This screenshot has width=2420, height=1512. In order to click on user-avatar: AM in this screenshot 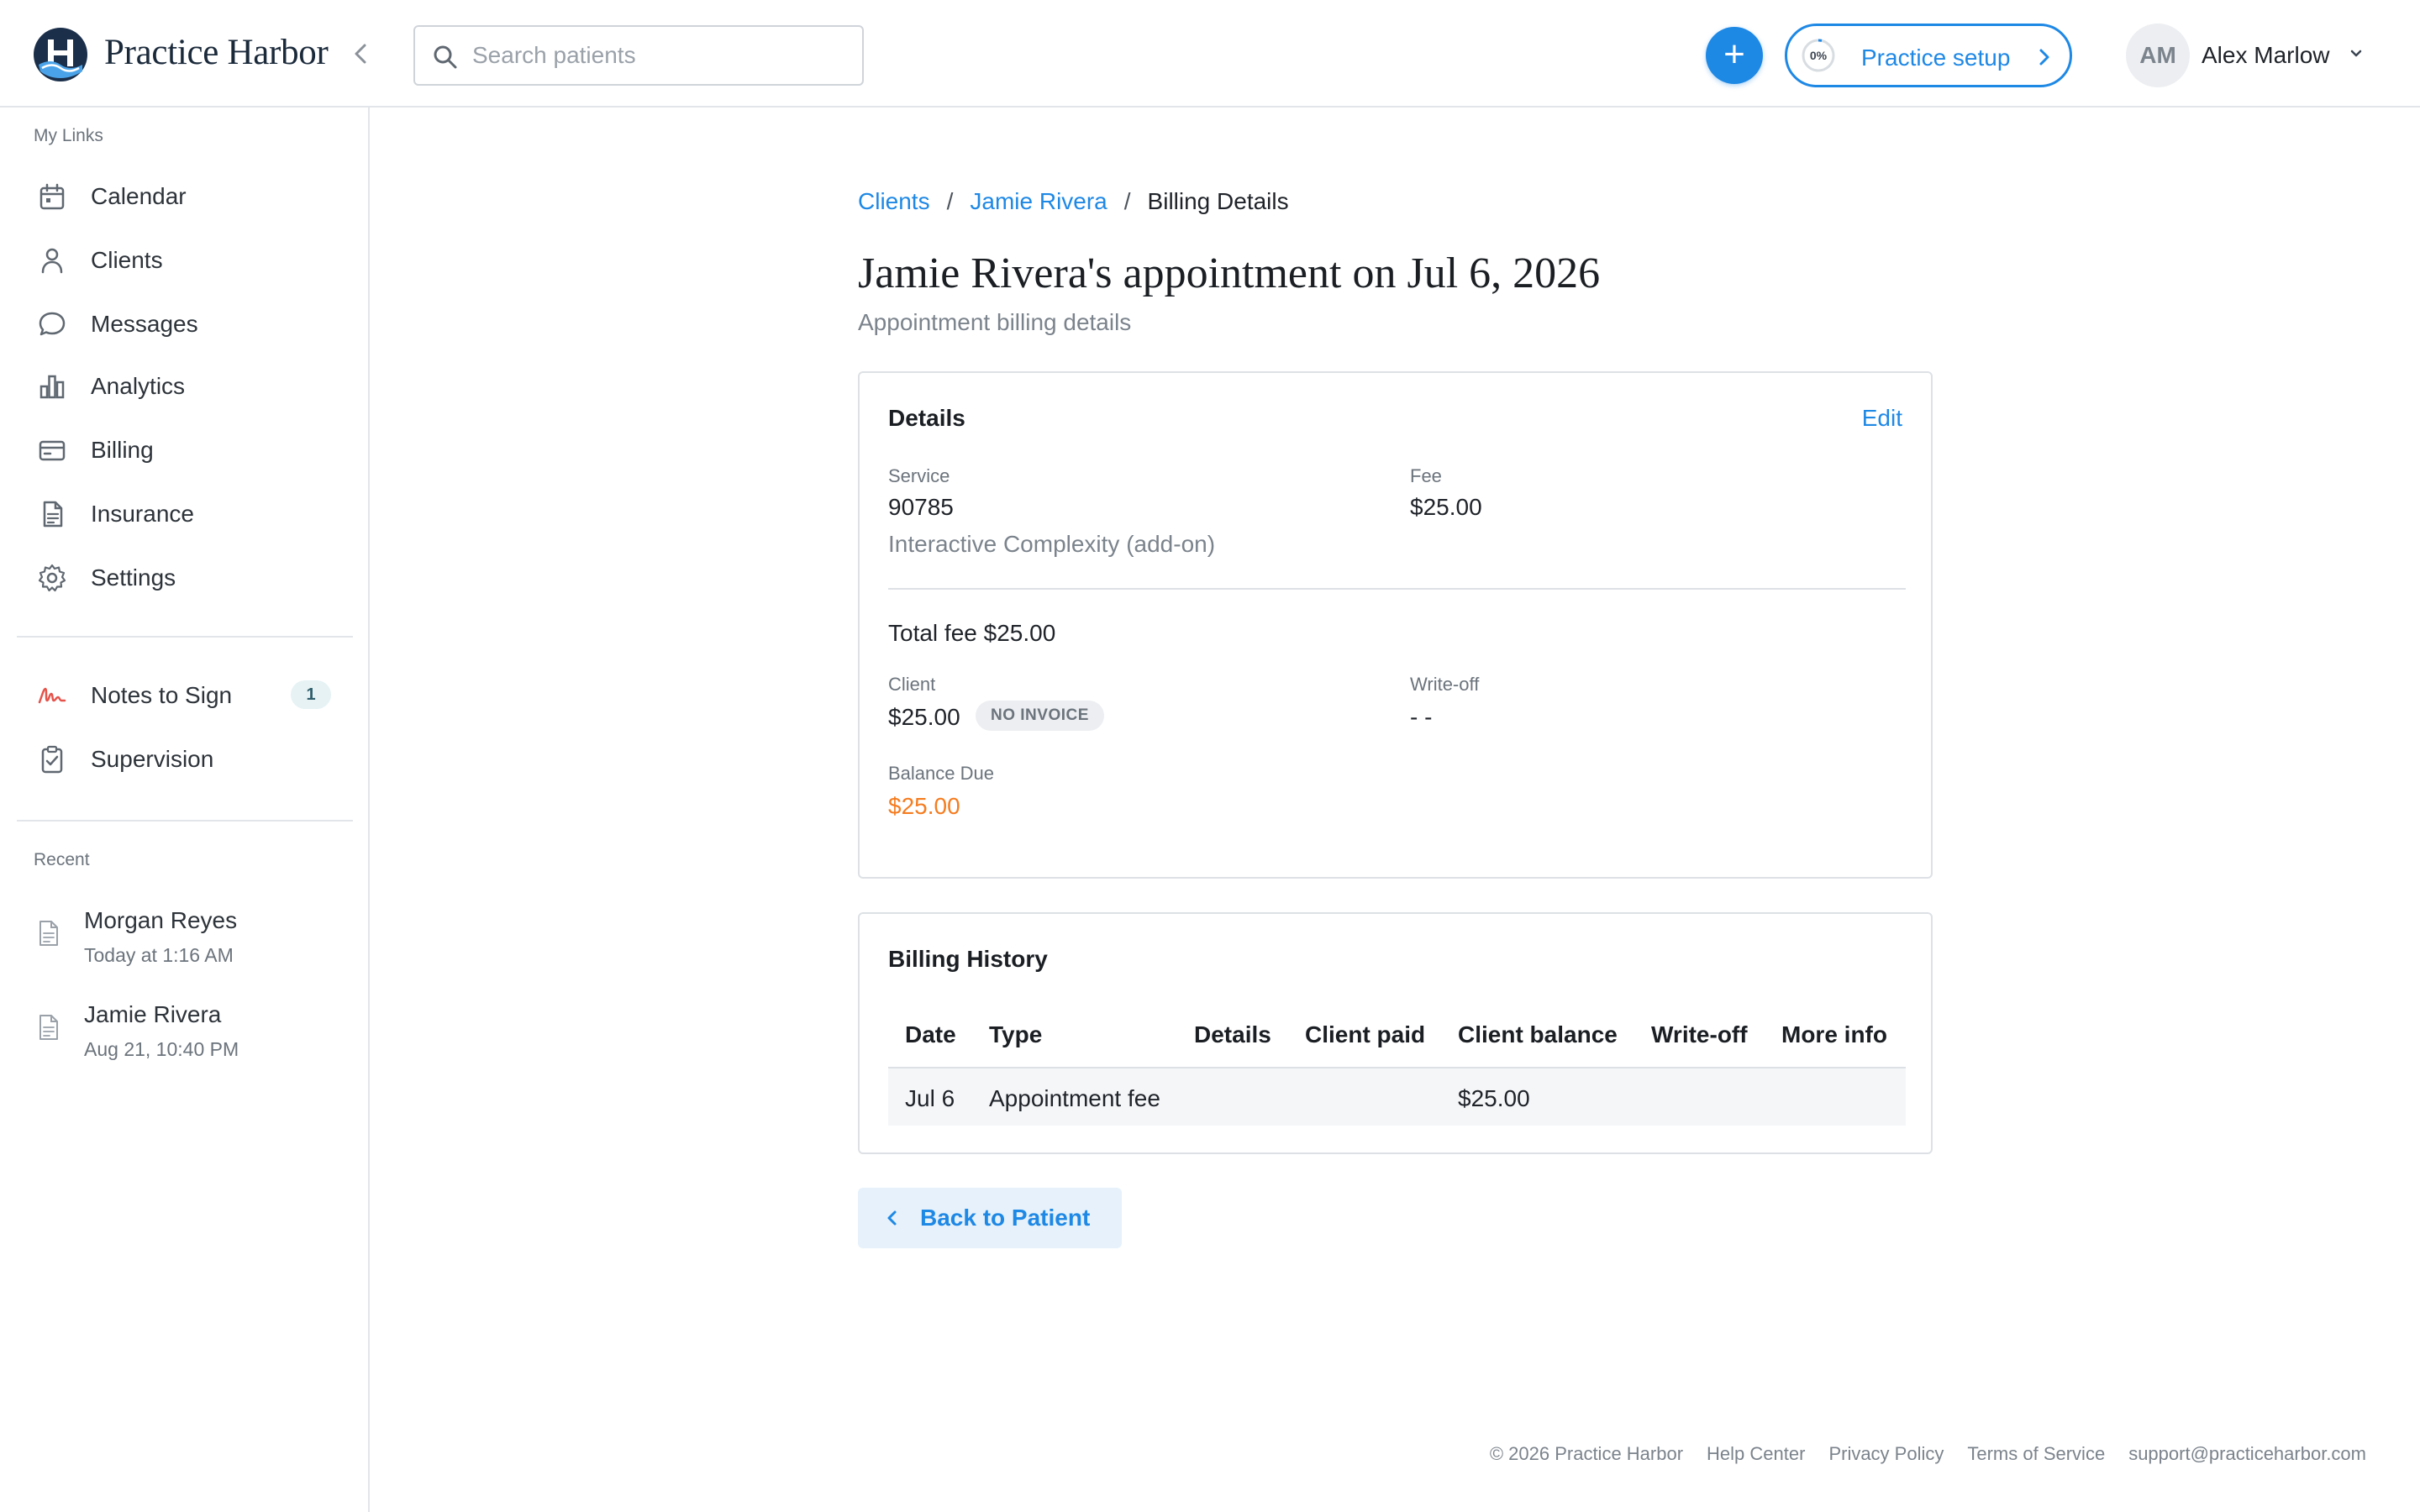, I will do `click(2158, 55)`.